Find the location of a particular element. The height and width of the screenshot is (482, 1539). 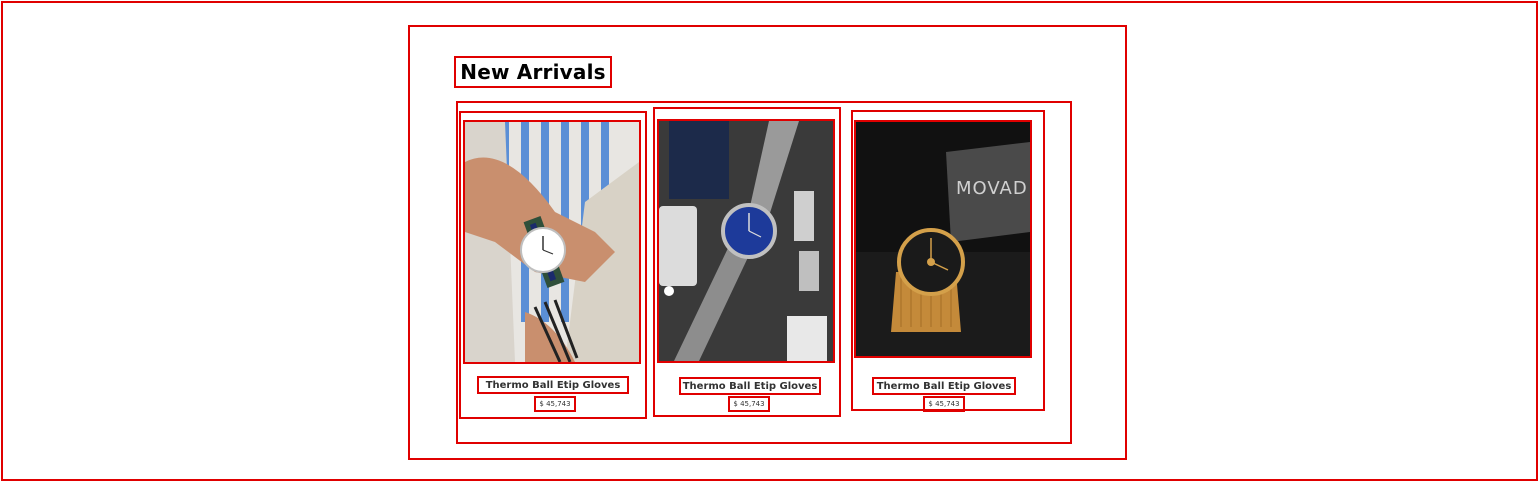

gold-movado-watch-image: MOVAD is located at coordinates (943, 239).